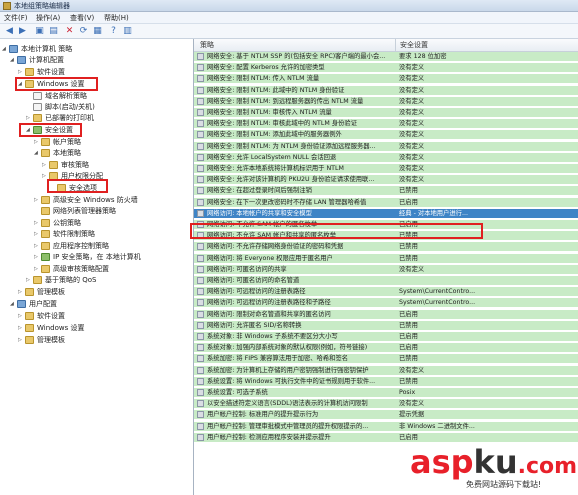  Describe the element at coordinates (386, 325) in the screenshot. I see `table-row: 网络访问: 允许匿名 SID/名称转换 已禁用` at that location.